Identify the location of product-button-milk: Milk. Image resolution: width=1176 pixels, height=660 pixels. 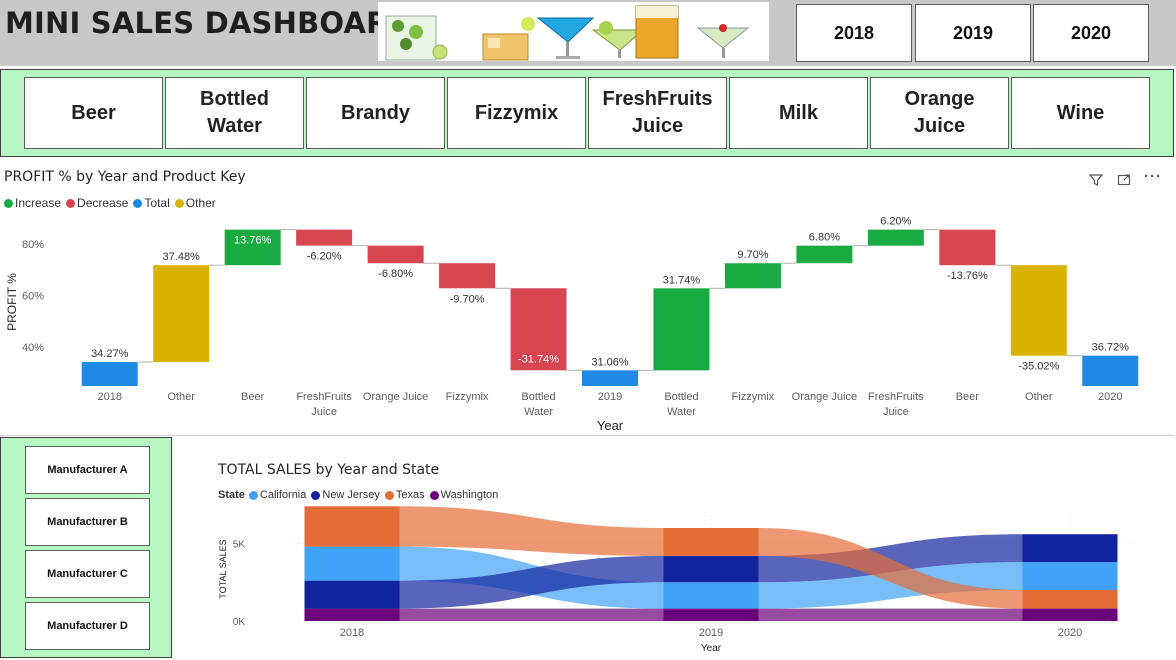
(798, 113).